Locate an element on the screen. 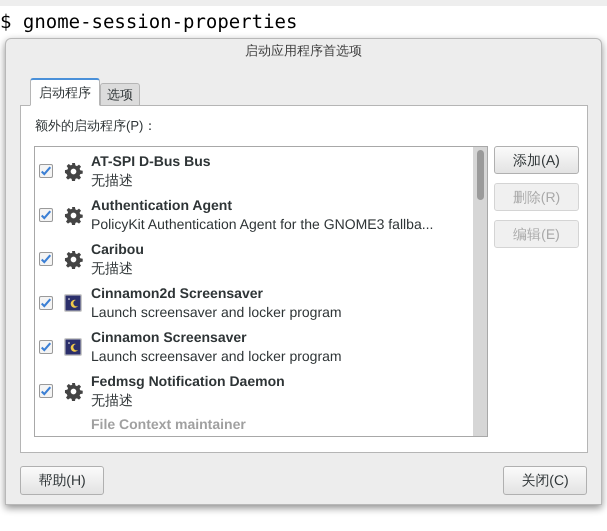 The image size is (607, 531). program-name: File Context maintainer is located at coordinates (168, 424).